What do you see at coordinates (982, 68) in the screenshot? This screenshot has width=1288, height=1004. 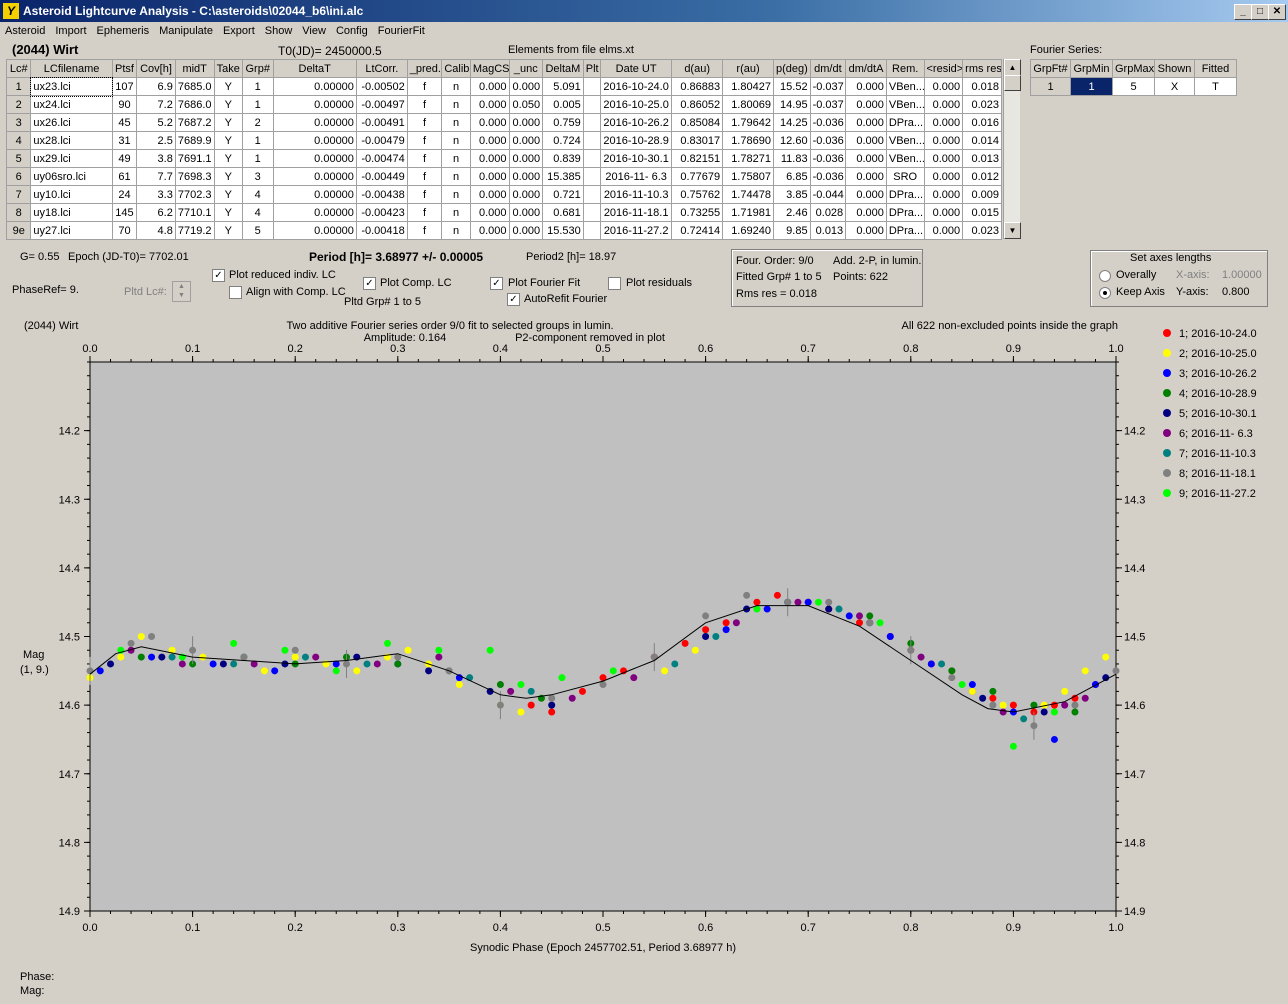 I see `column-header: rms res` at bounding box center [982, 68].